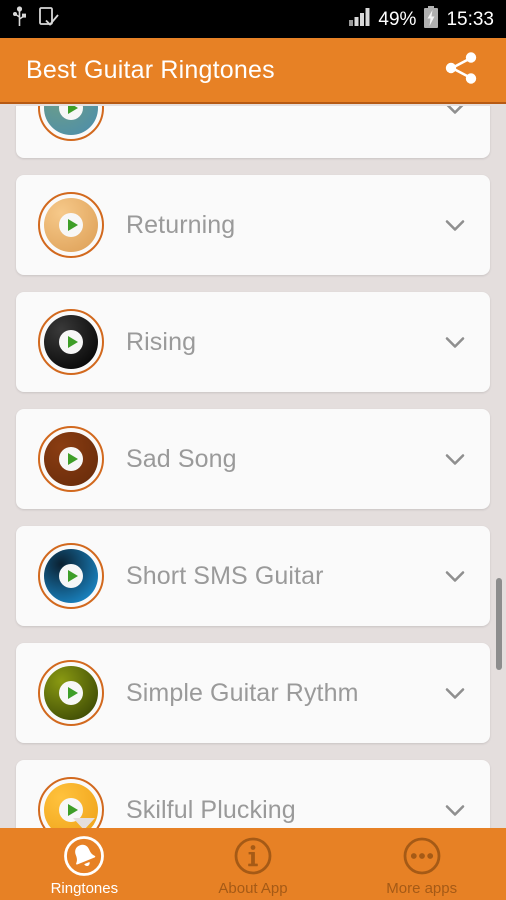 Image resolution: width=506 pixels, height=900 pixels. I want to click on ringtone-title: Simple Guitar Rythm, so click(242, 692).